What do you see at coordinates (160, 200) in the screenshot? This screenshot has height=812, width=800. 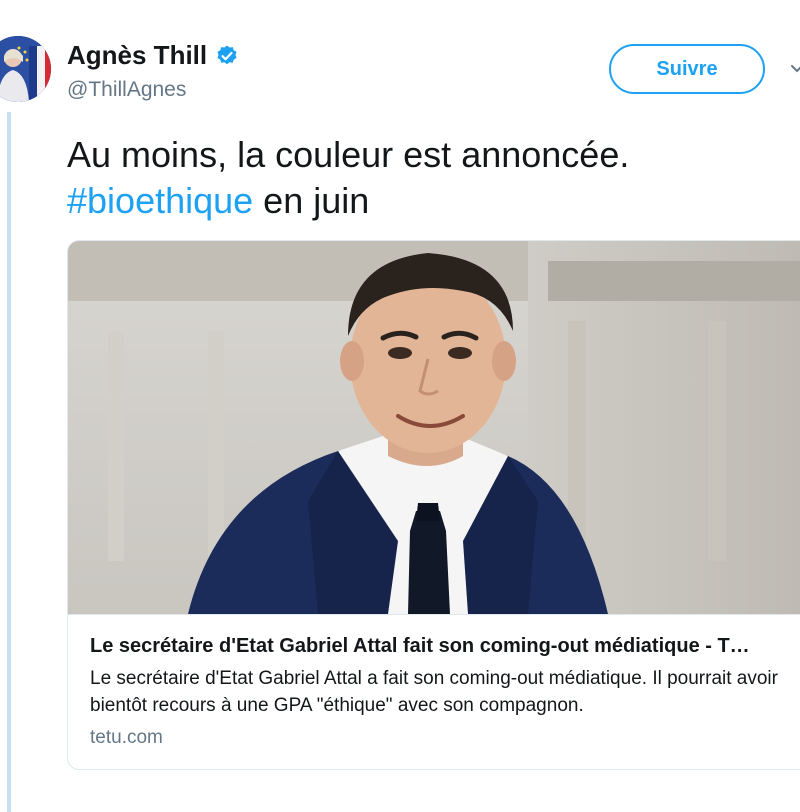 I see `hashtag-link: #bioethique` at bounding box center [160, 200].